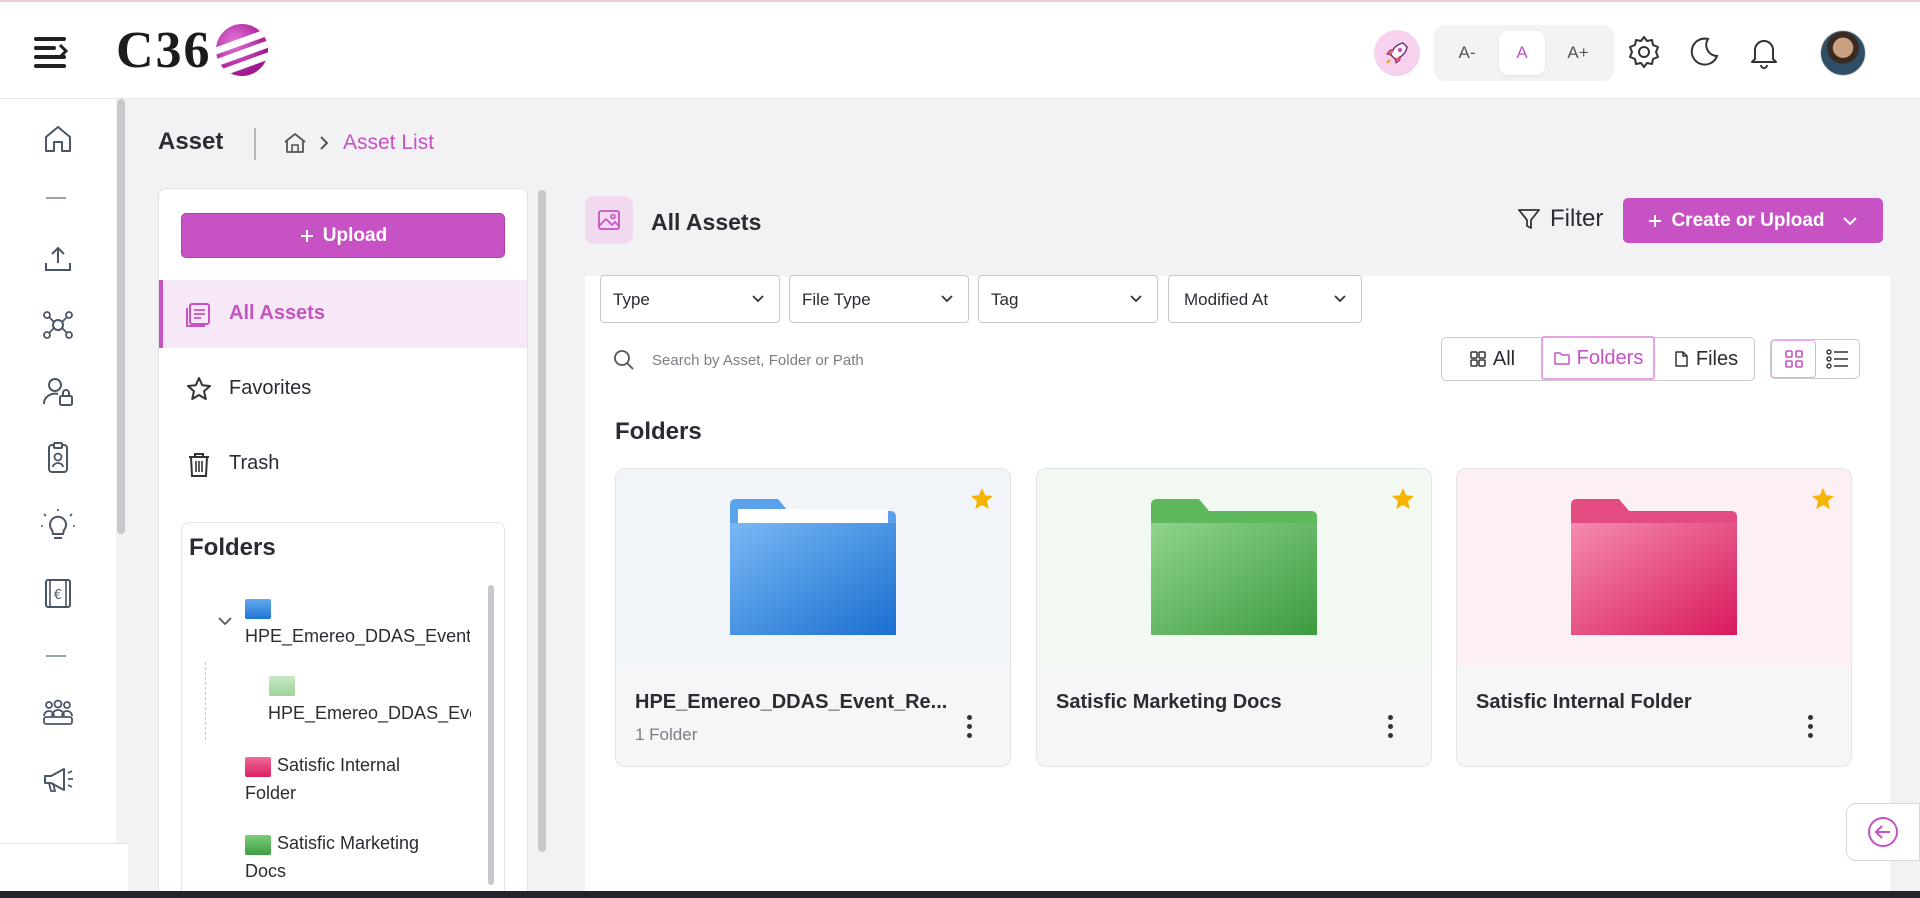  What do you see at coordinates (836, 299) in the screenshot?
I see `dropdown-label: File Type` at bounding box center [836, 299].